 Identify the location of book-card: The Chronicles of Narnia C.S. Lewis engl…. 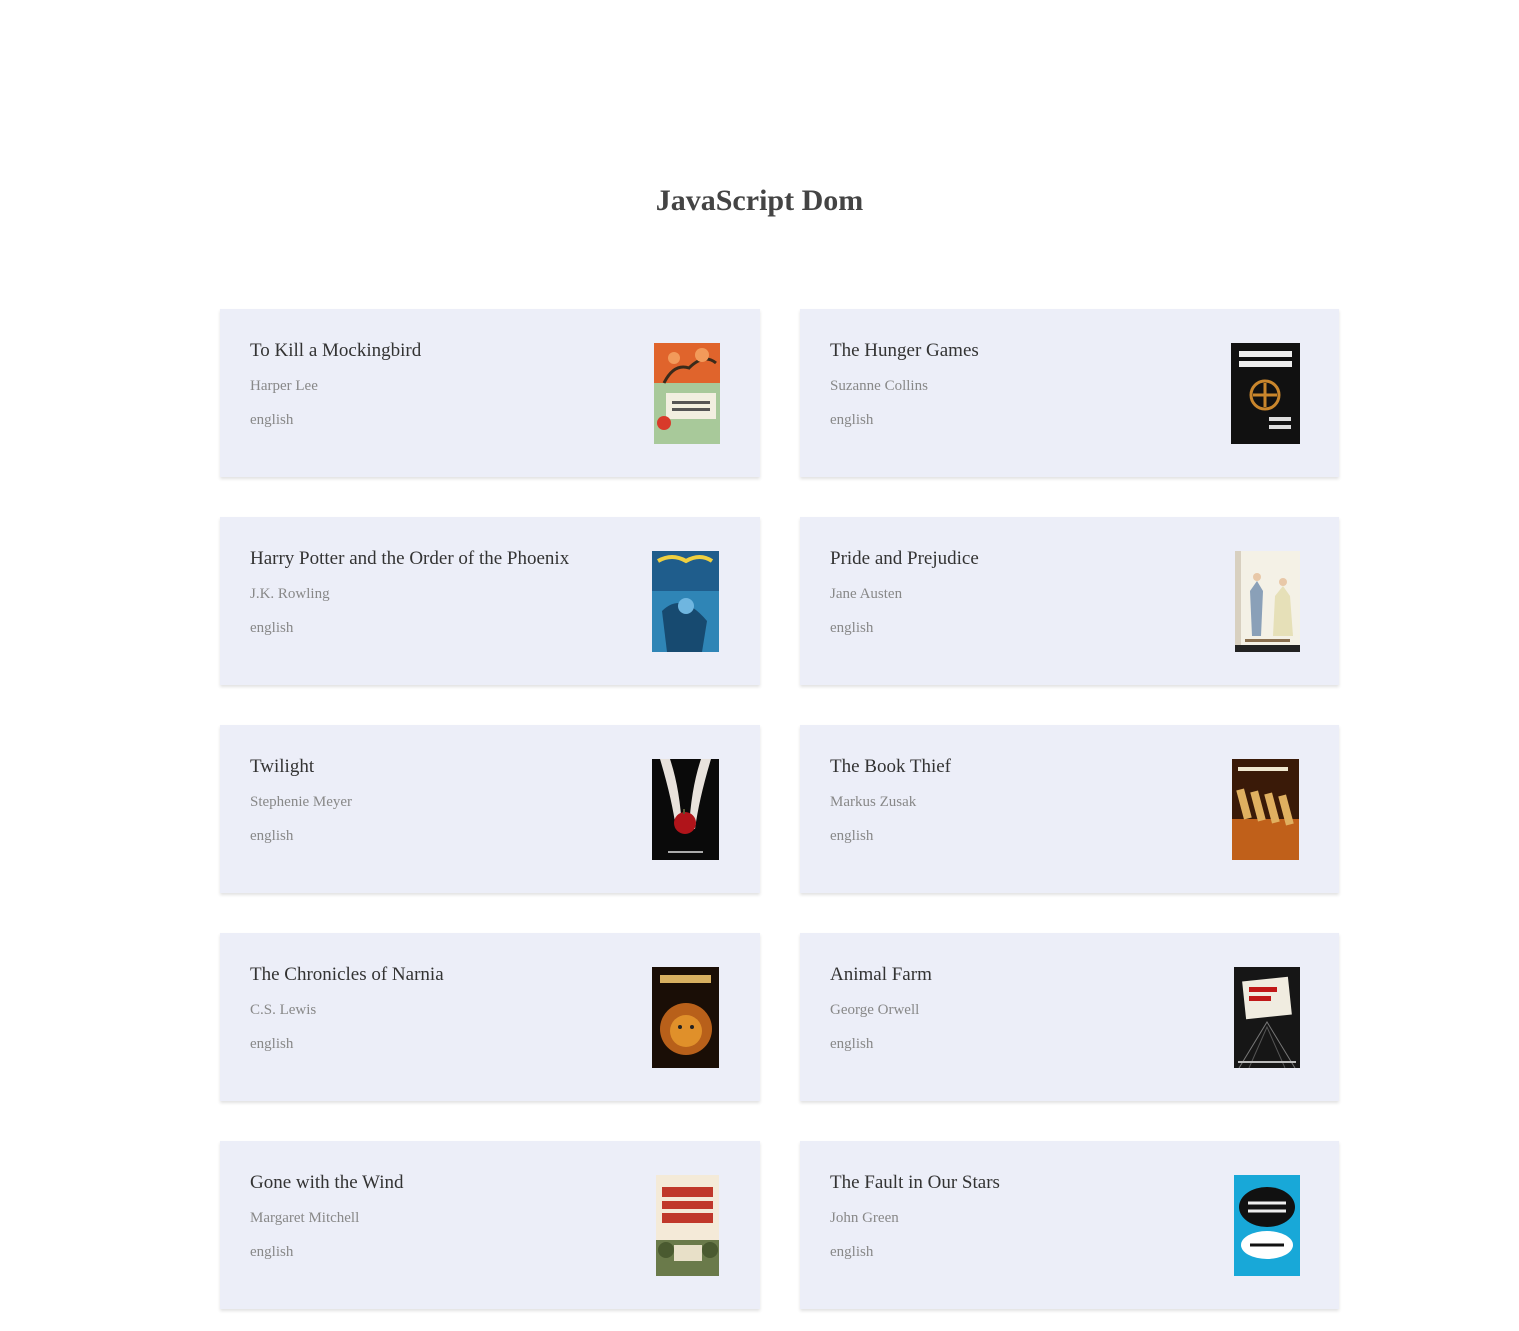
(490, 1017).